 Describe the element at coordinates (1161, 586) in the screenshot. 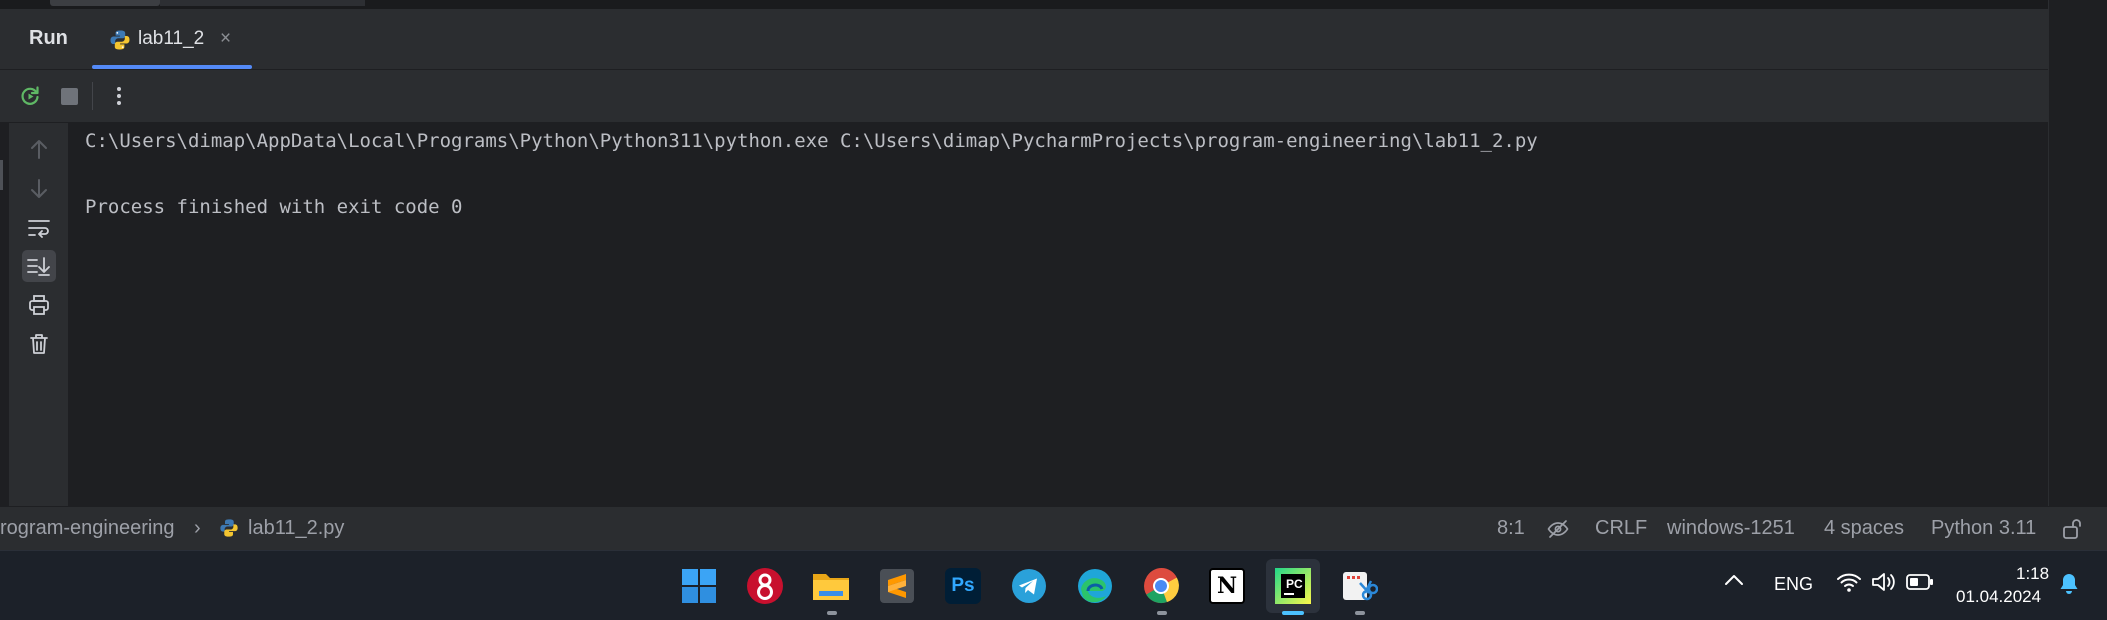

I see `chrome-icon` at that location.